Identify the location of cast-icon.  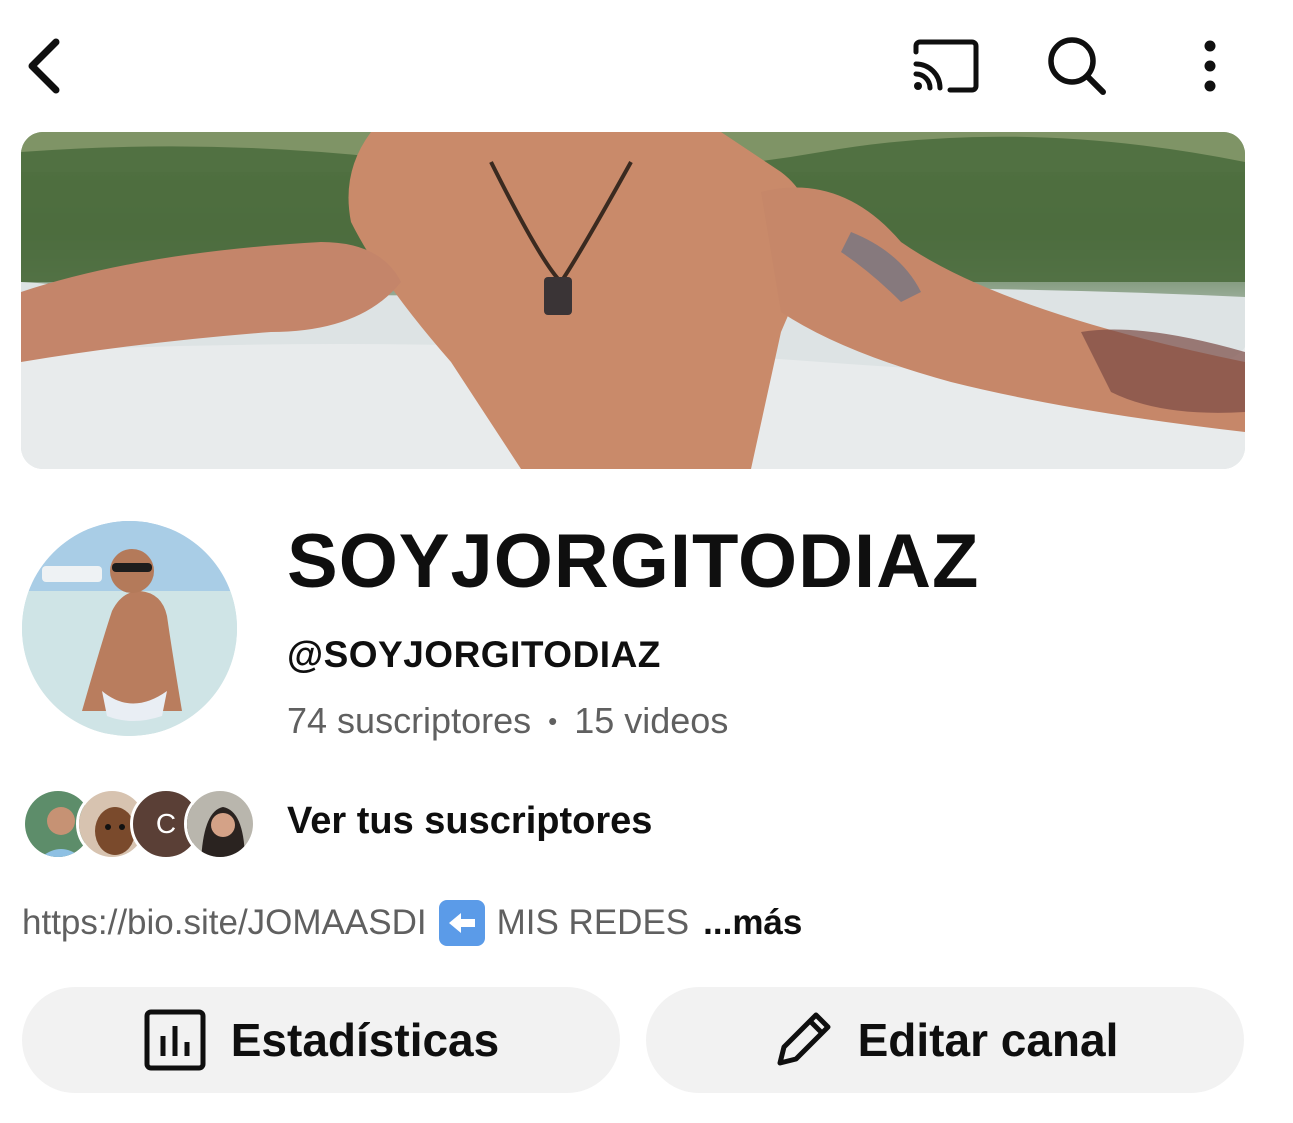
(946, 66).